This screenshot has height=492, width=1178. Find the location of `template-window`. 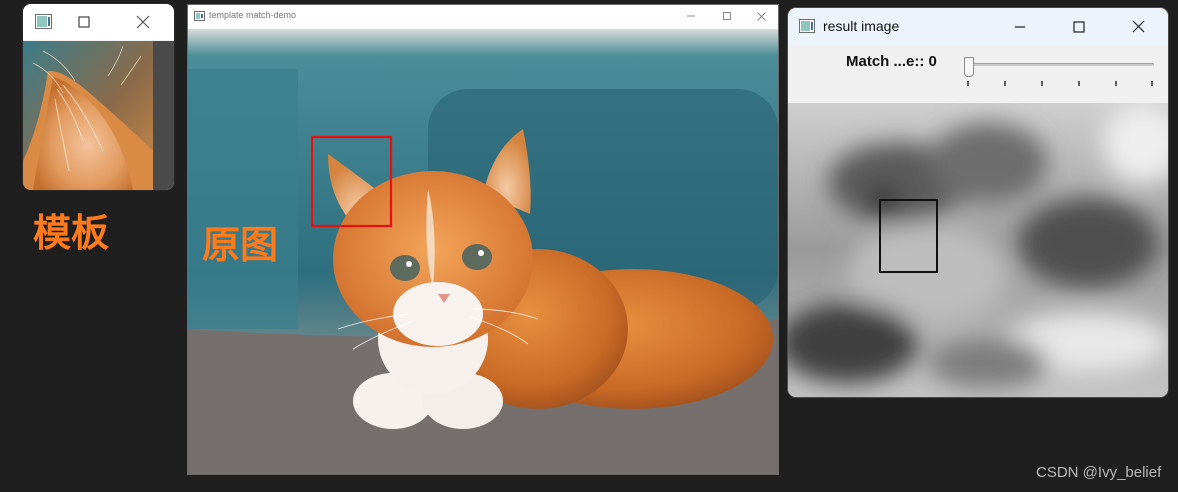

template-window is located at coordinates (98, 97).